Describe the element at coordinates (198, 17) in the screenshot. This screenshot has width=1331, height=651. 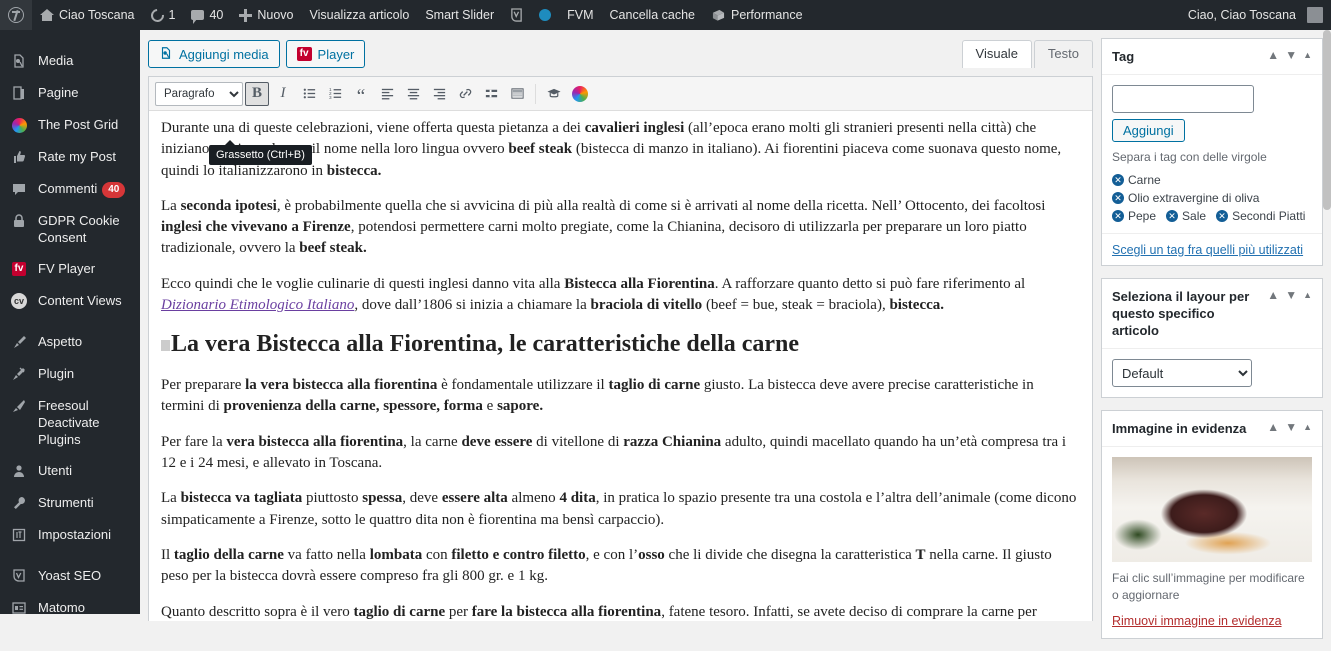
I see `comments-icon` at that location.